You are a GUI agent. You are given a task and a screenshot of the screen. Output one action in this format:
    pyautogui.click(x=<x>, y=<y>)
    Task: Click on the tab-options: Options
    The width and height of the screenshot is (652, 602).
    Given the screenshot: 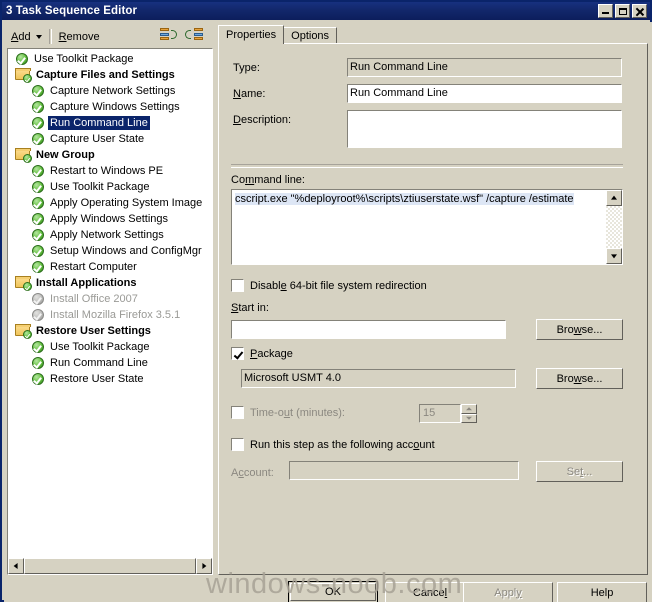 What is the action you would take?
    pyautogui.click(x=310, y=35)
    